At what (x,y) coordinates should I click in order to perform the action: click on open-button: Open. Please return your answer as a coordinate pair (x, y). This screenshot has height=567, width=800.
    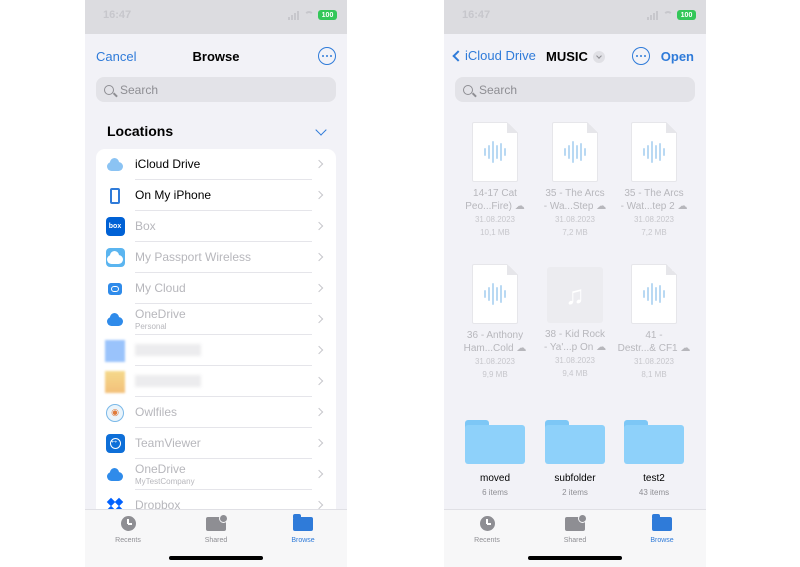
    Looking at the image, I should click on (677, 56).